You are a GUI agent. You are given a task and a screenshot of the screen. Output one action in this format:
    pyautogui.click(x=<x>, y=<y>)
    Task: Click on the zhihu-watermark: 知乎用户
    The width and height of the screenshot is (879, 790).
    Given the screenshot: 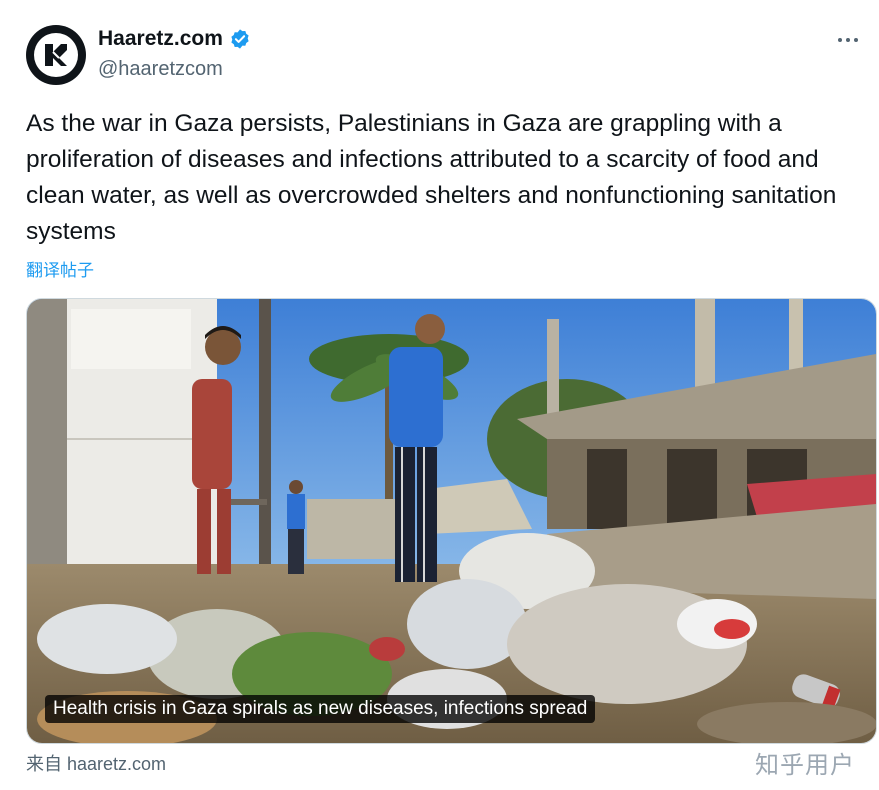 What is the action you would take?
    pyautogui.click(x=805, y=765)
    